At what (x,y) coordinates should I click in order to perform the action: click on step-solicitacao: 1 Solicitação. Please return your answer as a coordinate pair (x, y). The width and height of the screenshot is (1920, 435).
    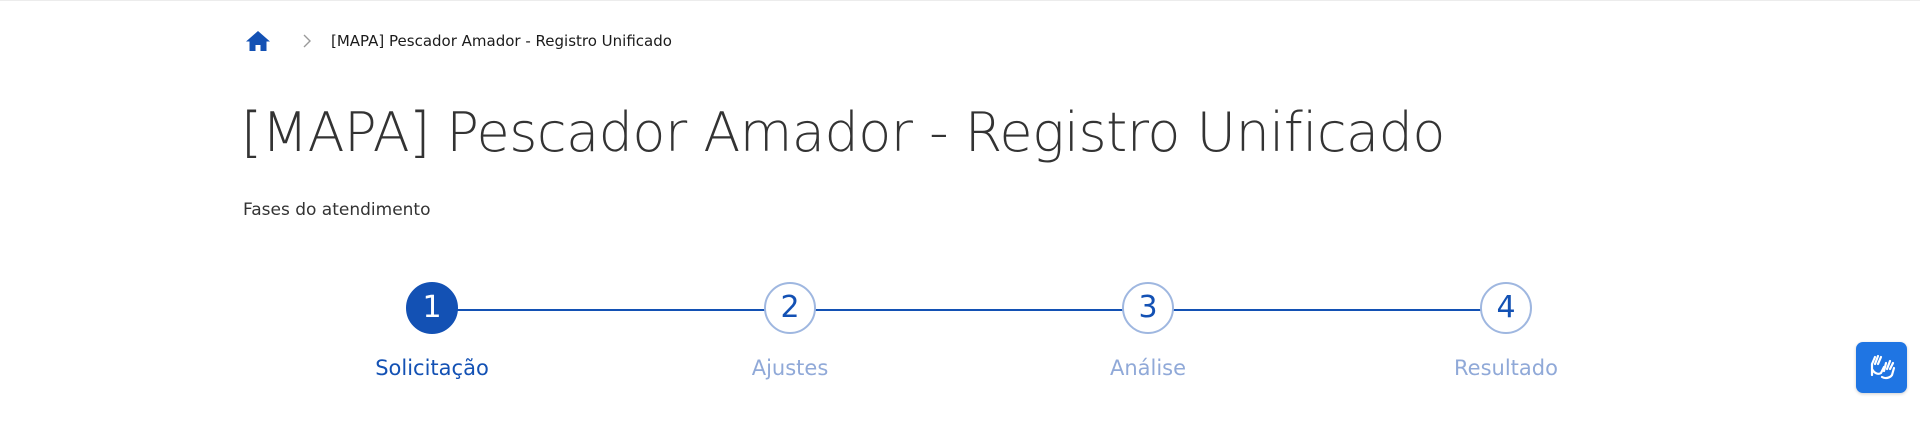
    Looking at the image, I should click on (432, 331).